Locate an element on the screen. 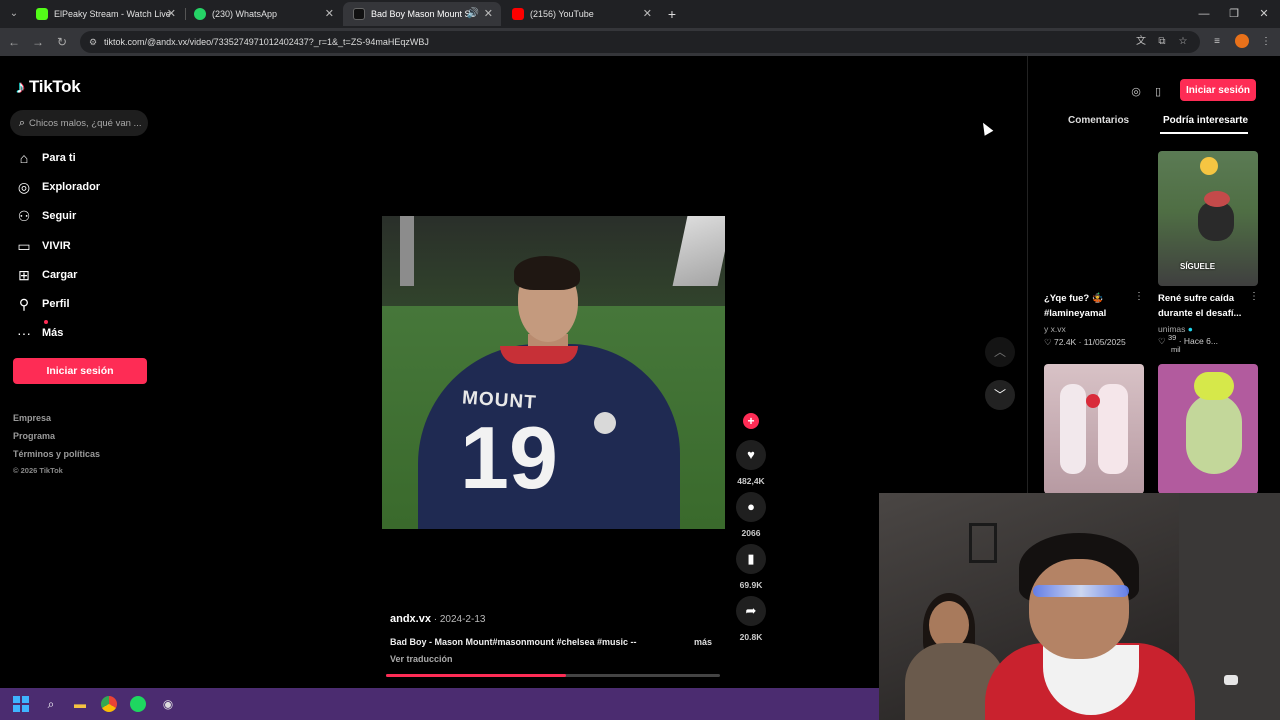 Image resolution: width=1280 pixels, height=720 pixels. like-count: 482,4K is located at coordinates (751, 481).